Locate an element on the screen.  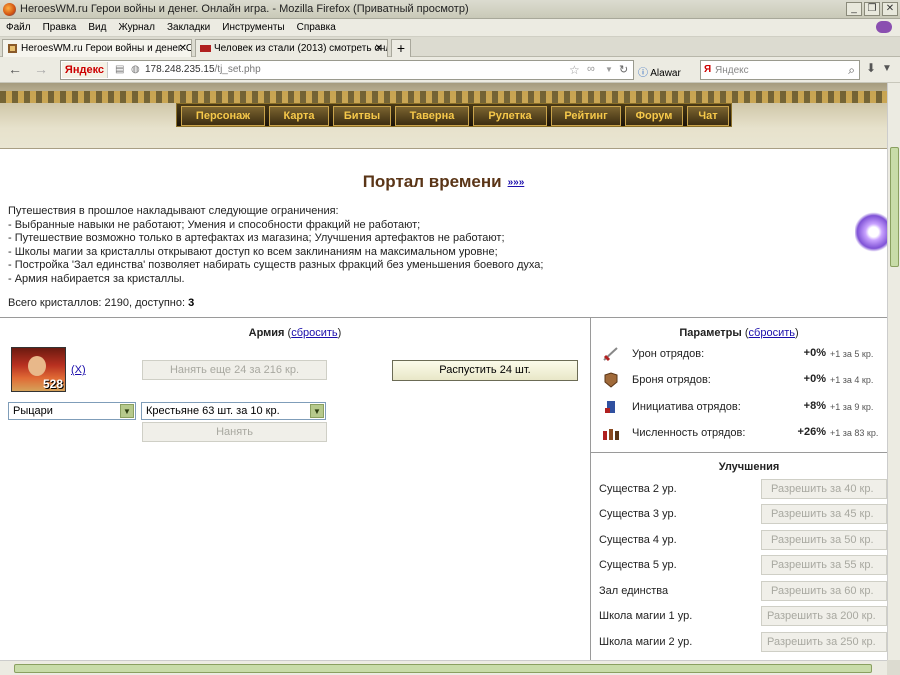
upgrade-row: Школа магии 1 ур. Разрешить за 200 кр. is located at coordinates (744, 616).